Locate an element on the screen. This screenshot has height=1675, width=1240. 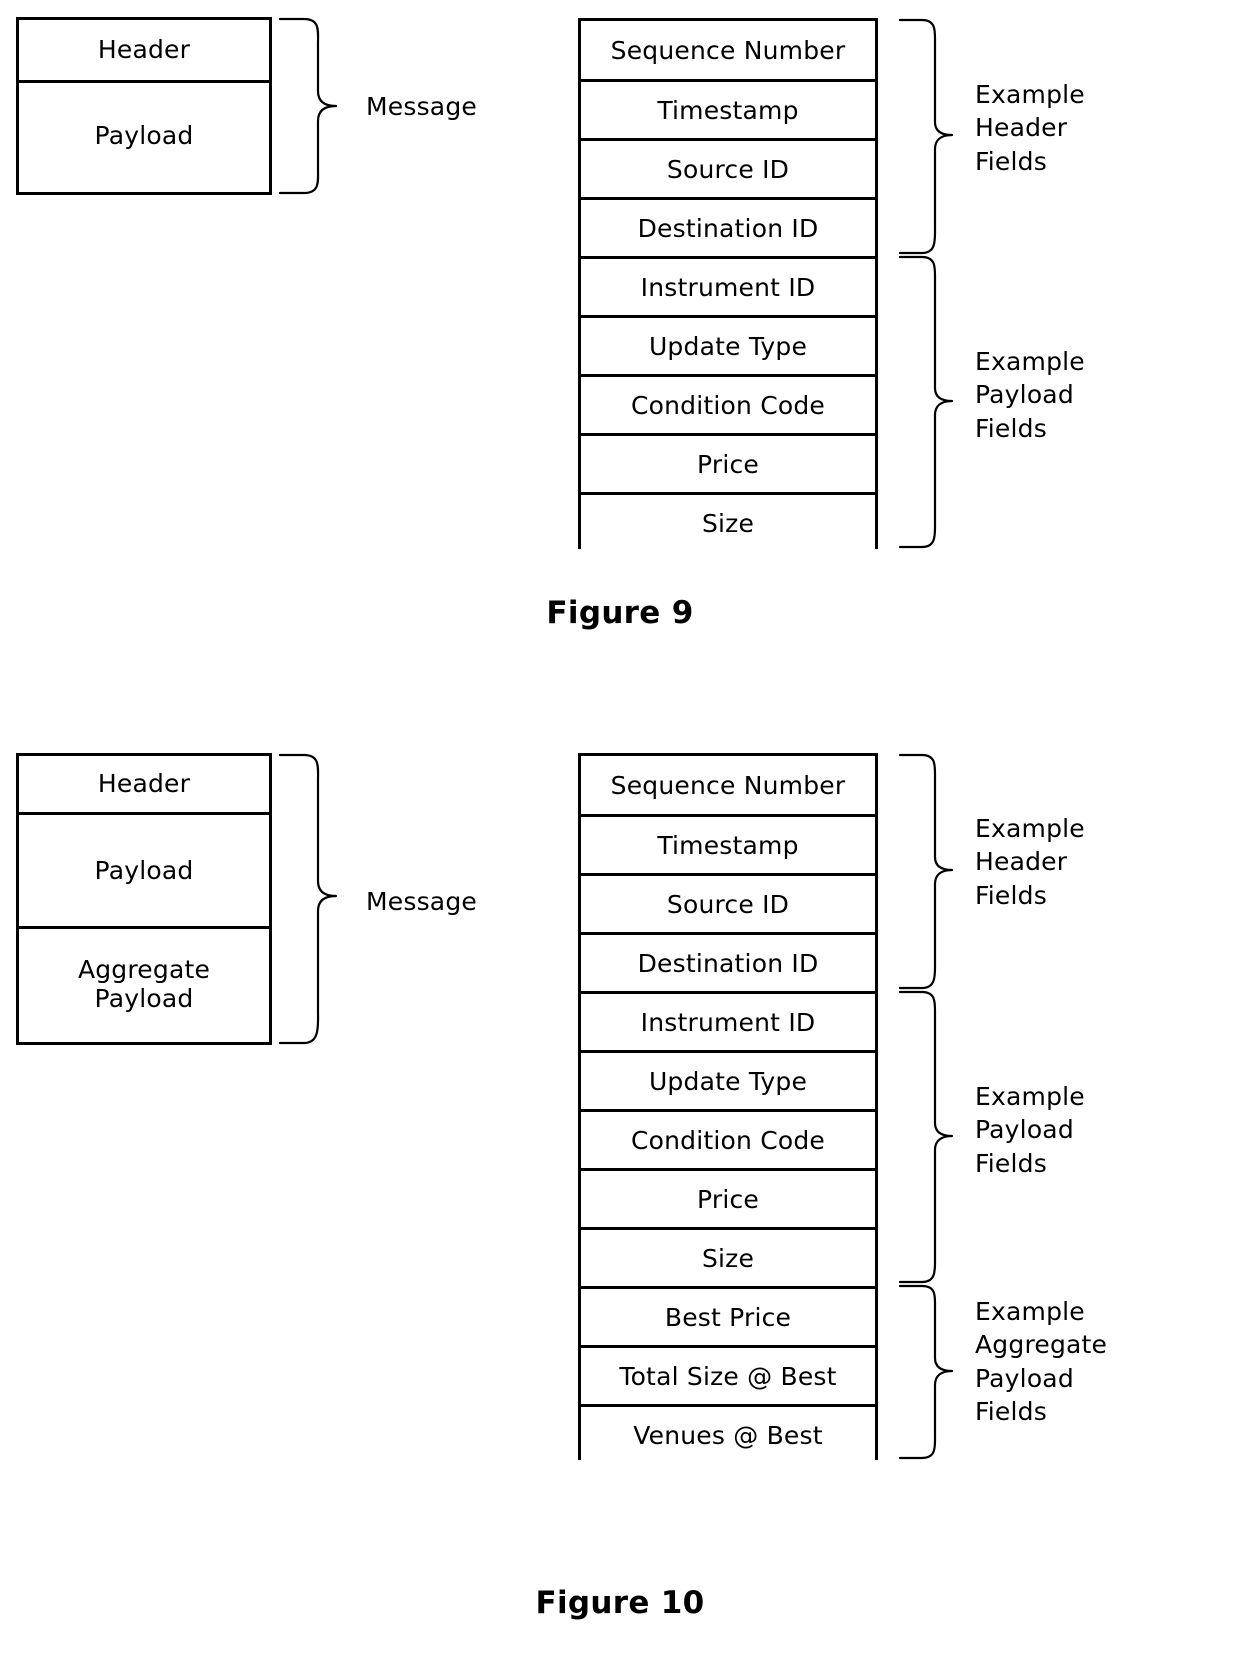
fig10-field-row-11: Venues @ Best is located at coordinates (728, 1433).